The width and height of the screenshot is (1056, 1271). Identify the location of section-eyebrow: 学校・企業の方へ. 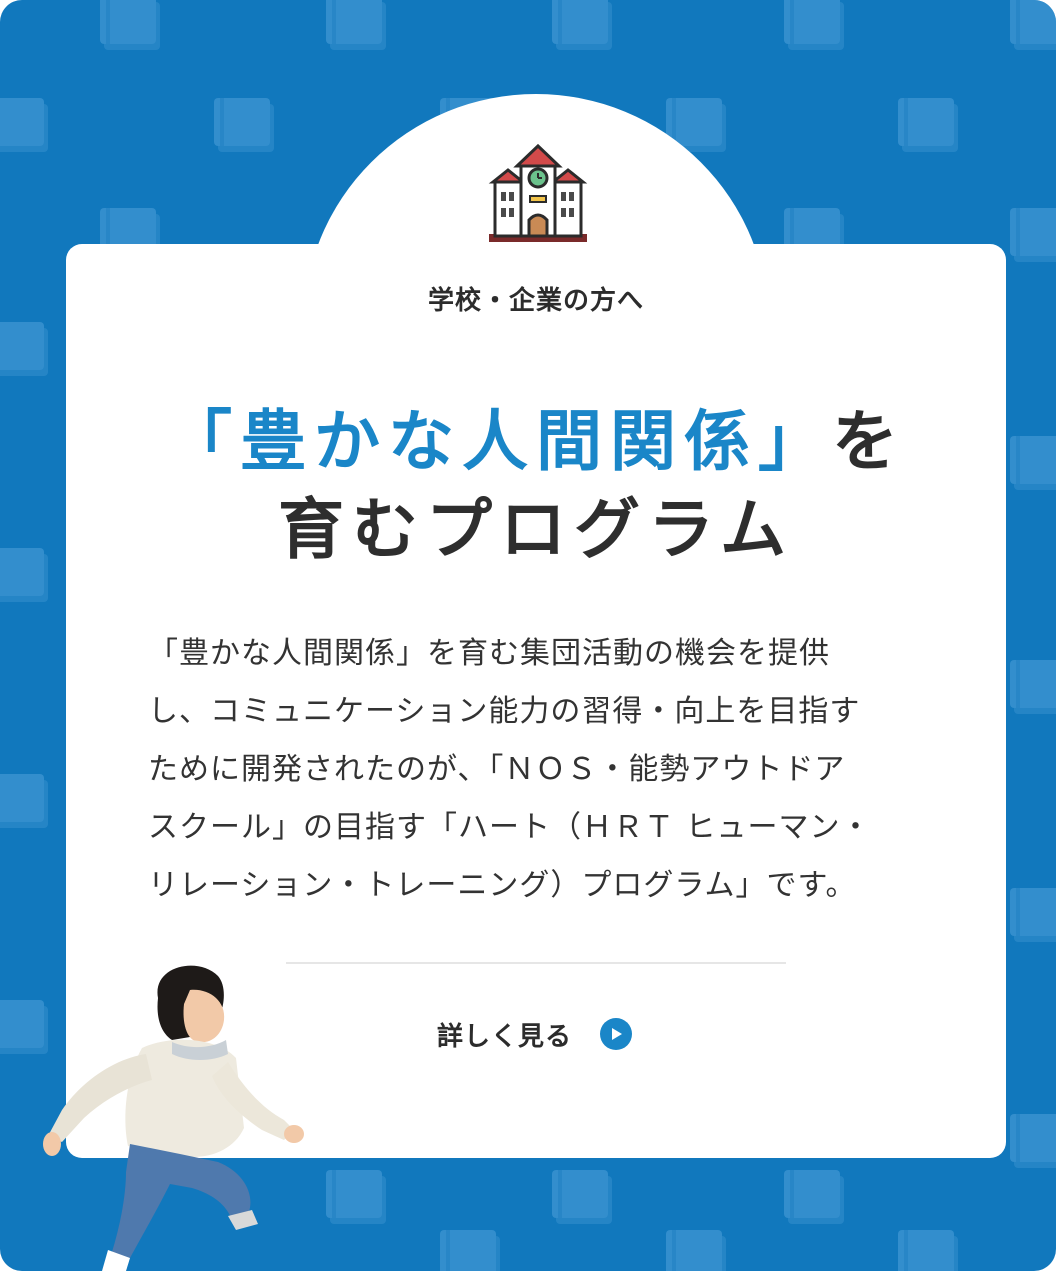
(535, 301).